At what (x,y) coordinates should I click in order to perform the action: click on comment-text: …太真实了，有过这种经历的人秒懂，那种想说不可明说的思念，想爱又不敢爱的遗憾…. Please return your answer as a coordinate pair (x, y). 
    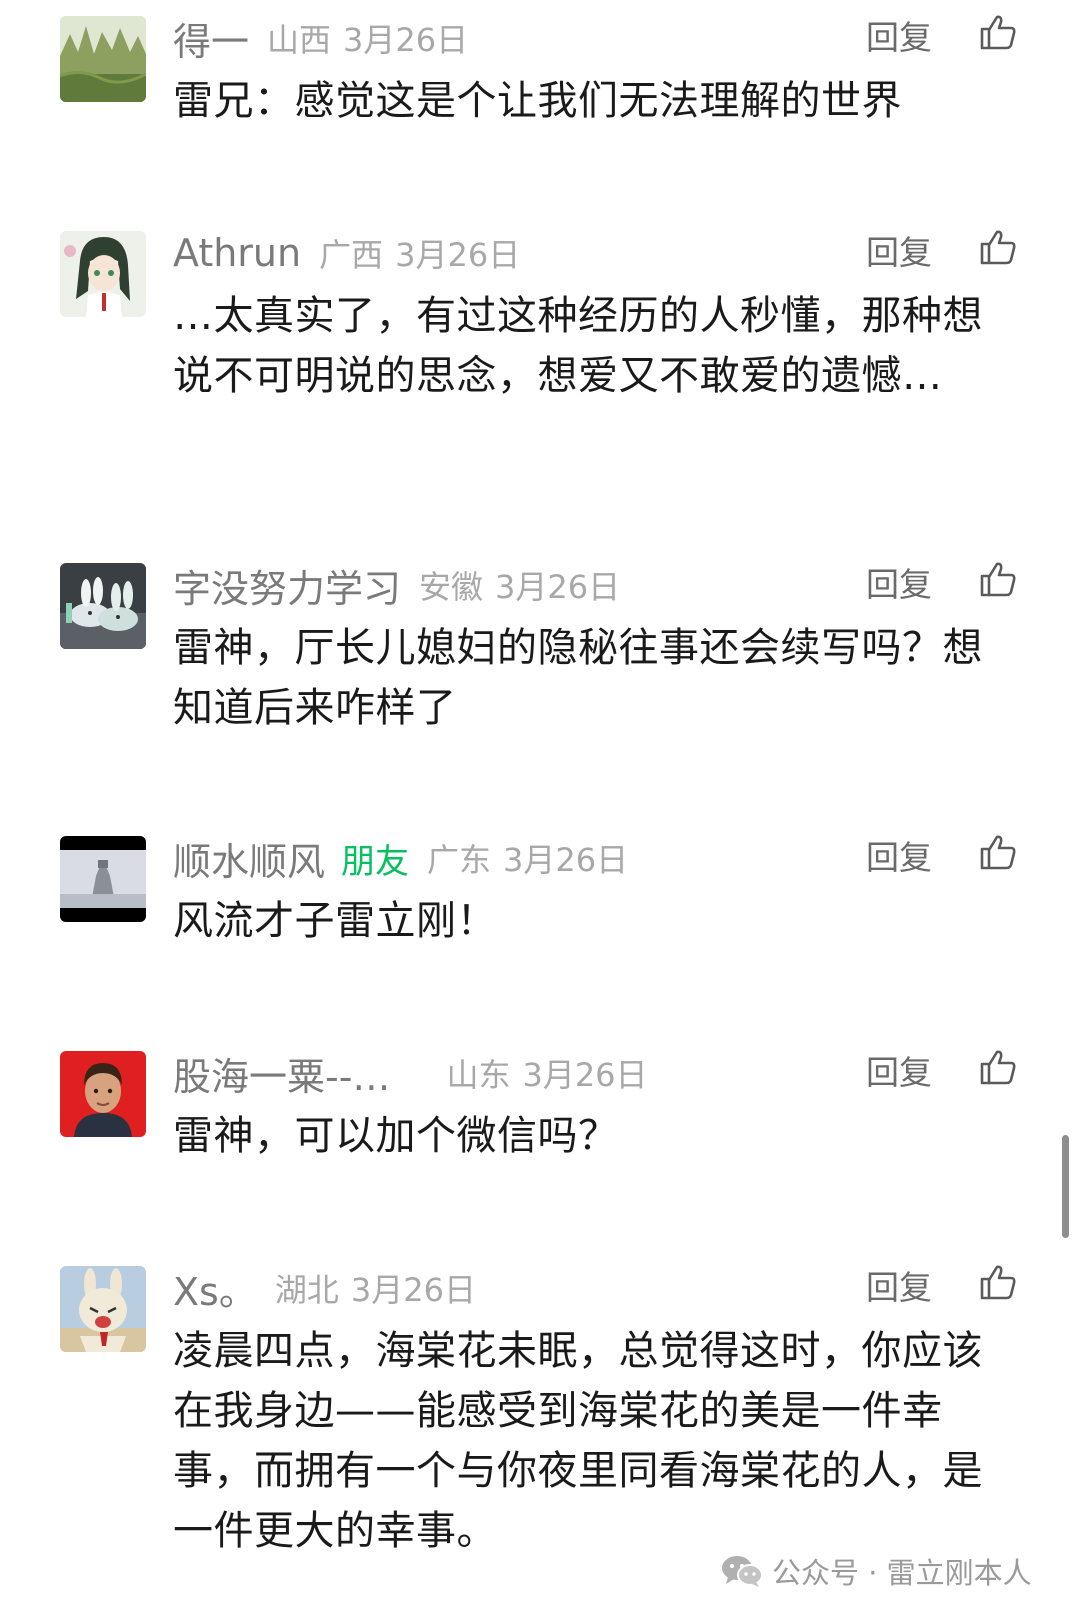
    Looking at the image, I should click on (578, 346).